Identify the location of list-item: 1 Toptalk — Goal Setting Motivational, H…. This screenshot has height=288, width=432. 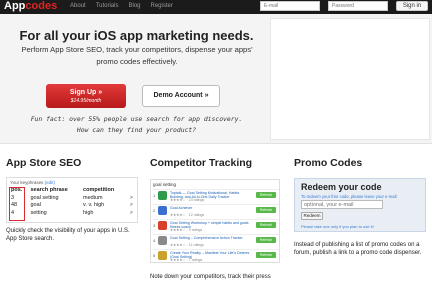
(216, 195).